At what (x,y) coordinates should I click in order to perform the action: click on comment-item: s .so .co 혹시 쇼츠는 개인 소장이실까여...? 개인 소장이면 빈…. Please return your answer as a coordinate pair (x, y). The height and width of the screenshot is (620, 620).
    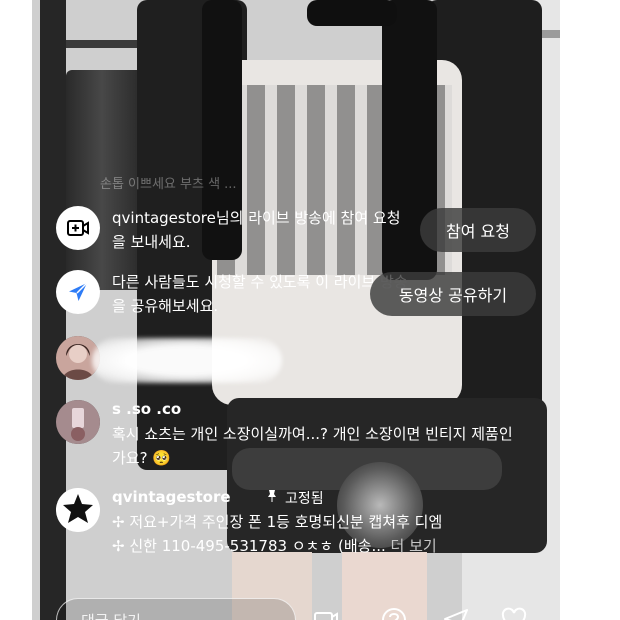
    Looking at the image, I should click on (291, 440).